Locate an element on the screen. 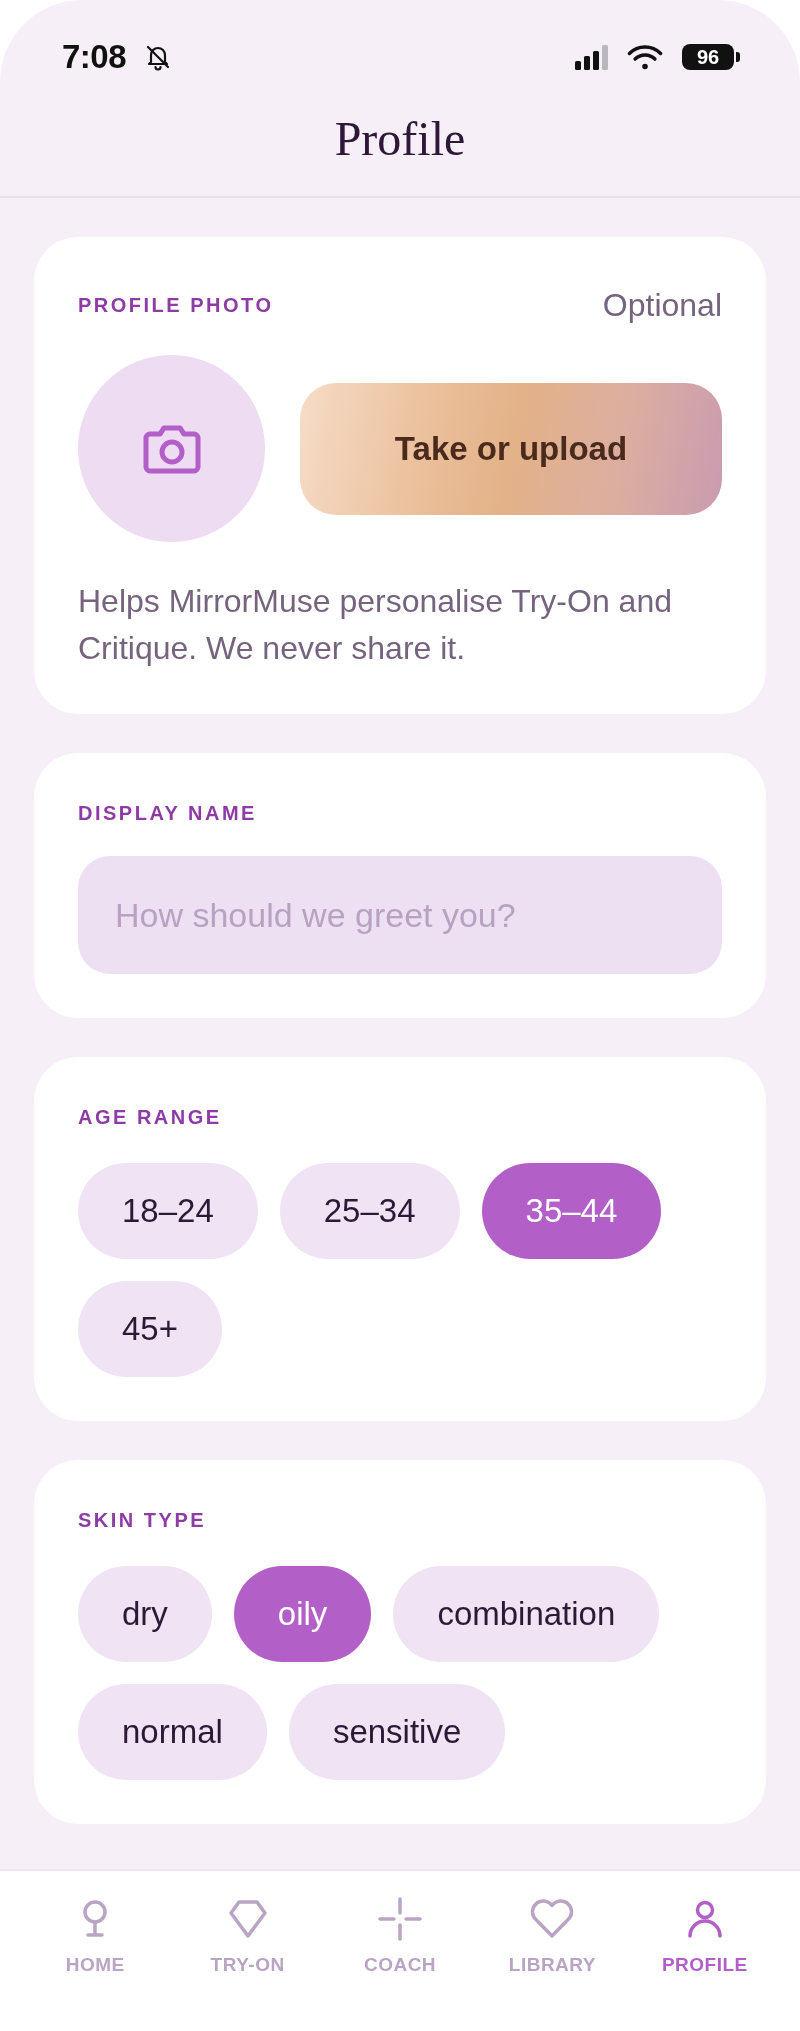 Image resolution: width=800 pixels, height=2031 pixels. name-input-field: How should we greet you? is located at coordinates (400, 915).